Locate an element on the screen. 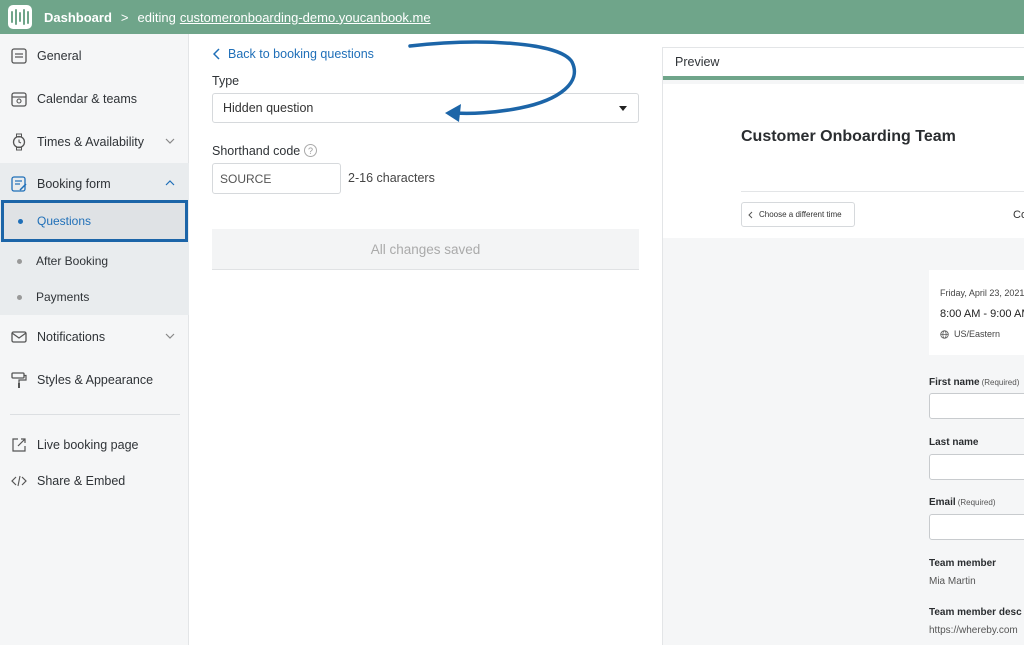 The height and width of the screenshot is (645, 1024). sidebar-subitem-after-booking: After Booking is located at coordinates (94, 261).